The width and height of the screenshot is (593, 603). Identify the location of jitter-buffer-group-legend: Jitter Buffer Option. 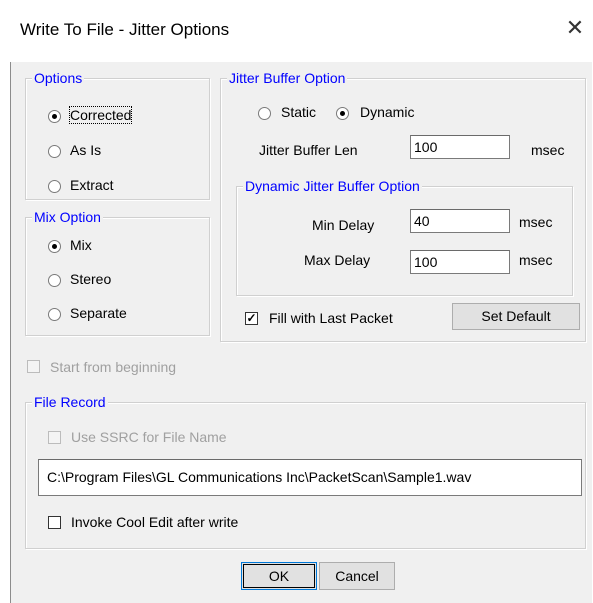
(287, 78).